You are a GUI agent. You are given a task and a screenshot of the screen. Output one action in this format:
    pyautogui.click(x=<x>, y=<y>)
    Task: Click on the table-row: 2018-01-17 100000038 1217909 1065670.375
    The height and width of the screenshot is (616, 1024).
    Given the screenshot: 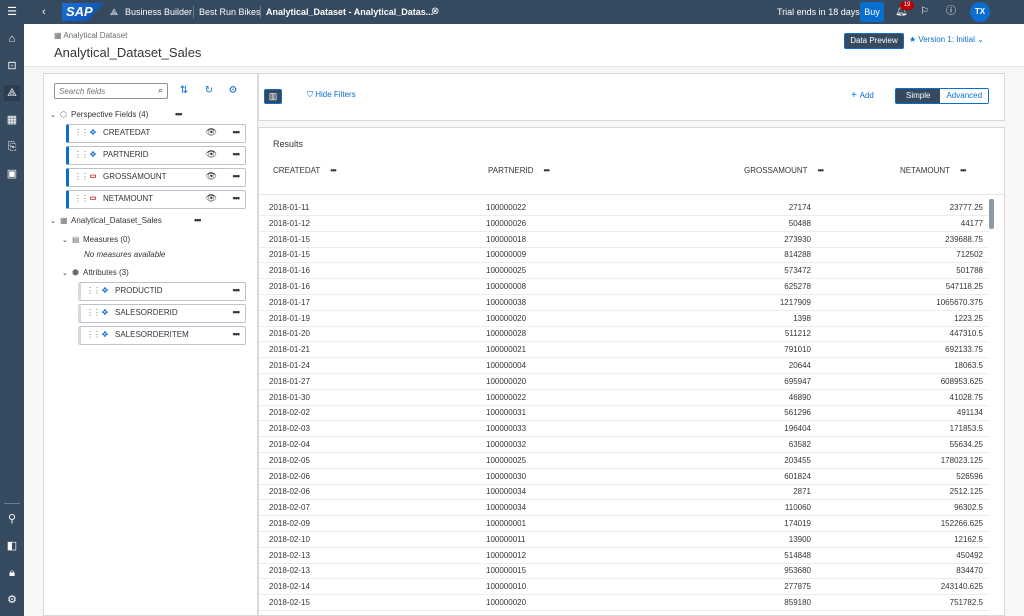 What is the action you would take?
    pyautogui.click(x=624, y=302)
    